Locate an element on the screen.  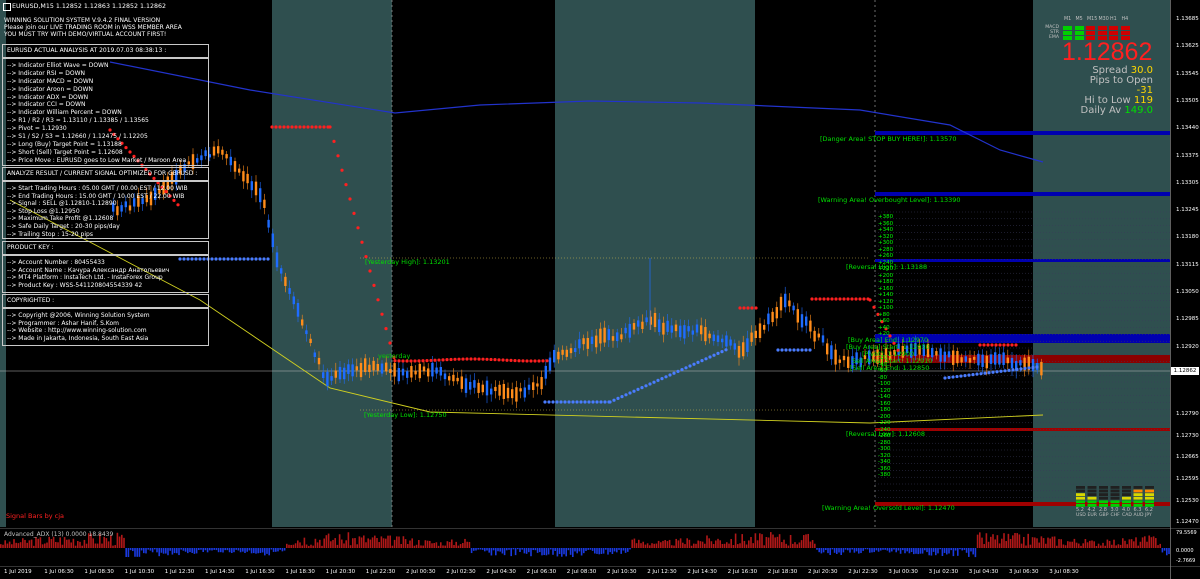
adx-label: Advanced_ADX (13) 0.0000 18.8439 is located at coordinates (59, 534).